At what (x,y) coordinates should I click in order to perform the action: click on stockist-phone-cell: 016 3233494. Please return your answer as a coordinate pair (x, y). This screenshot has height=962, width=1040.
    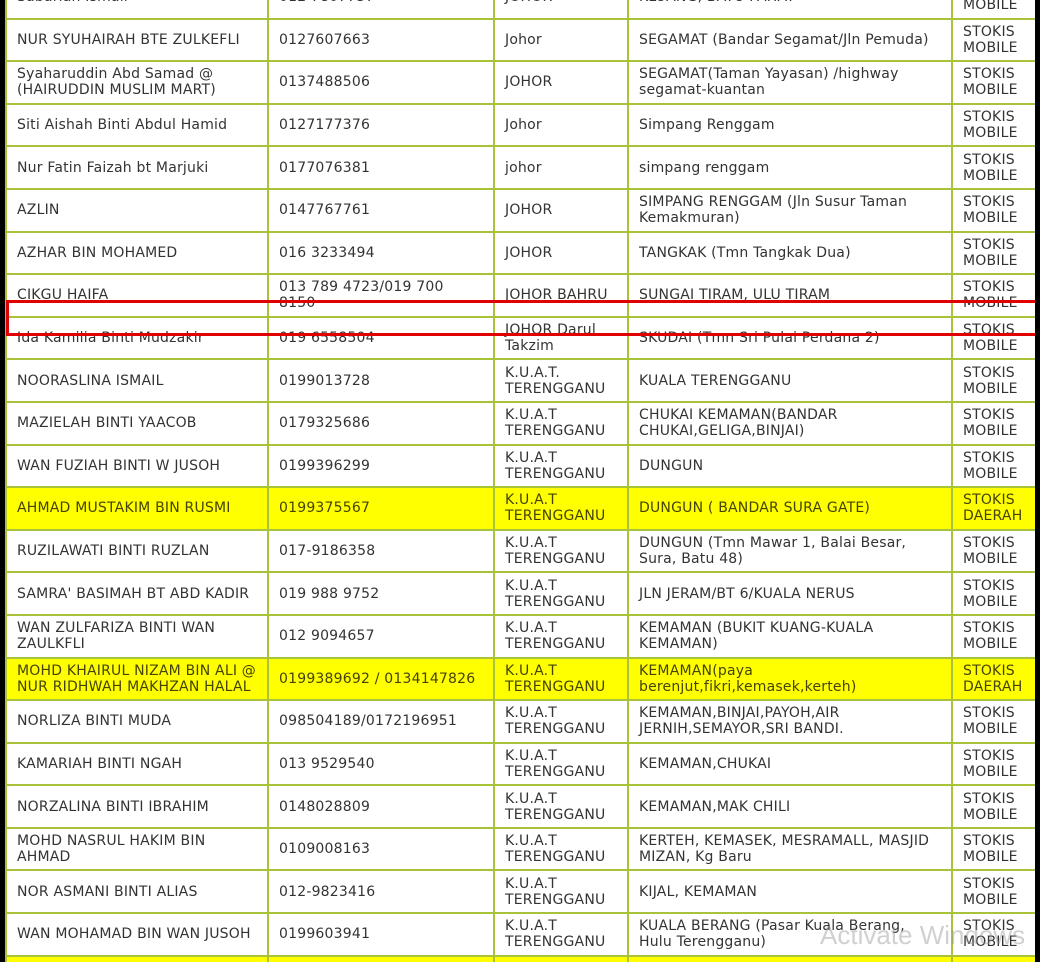
    Looking at the image, I should click on (381, 253).